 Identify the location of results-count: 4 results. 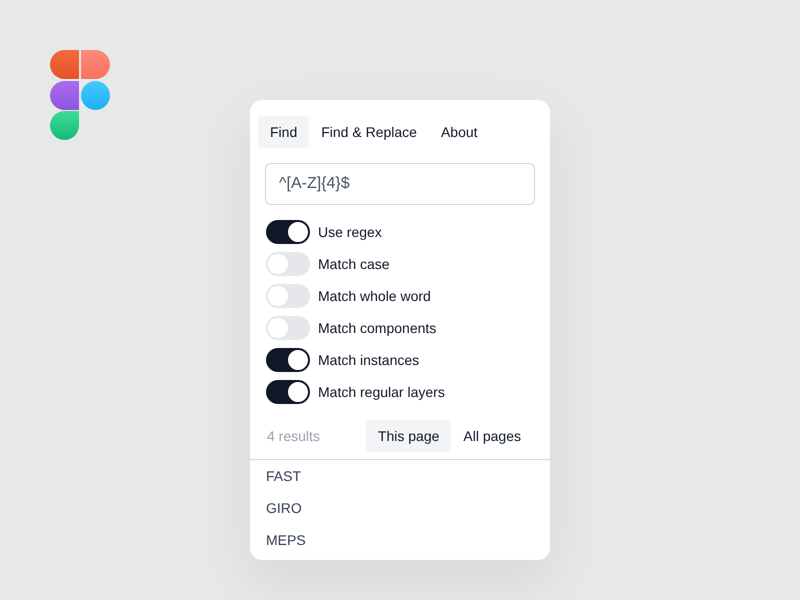
(293, 436).